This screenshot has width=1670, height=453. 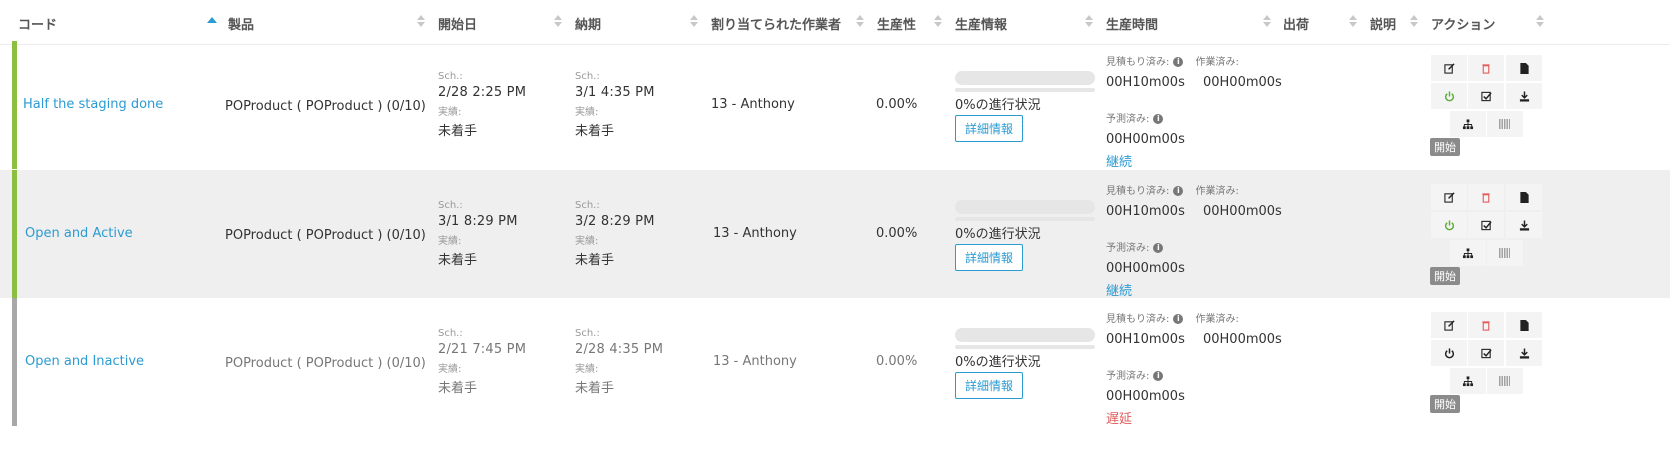 I want to click on col-code: コード, so click(x=37, y=23).